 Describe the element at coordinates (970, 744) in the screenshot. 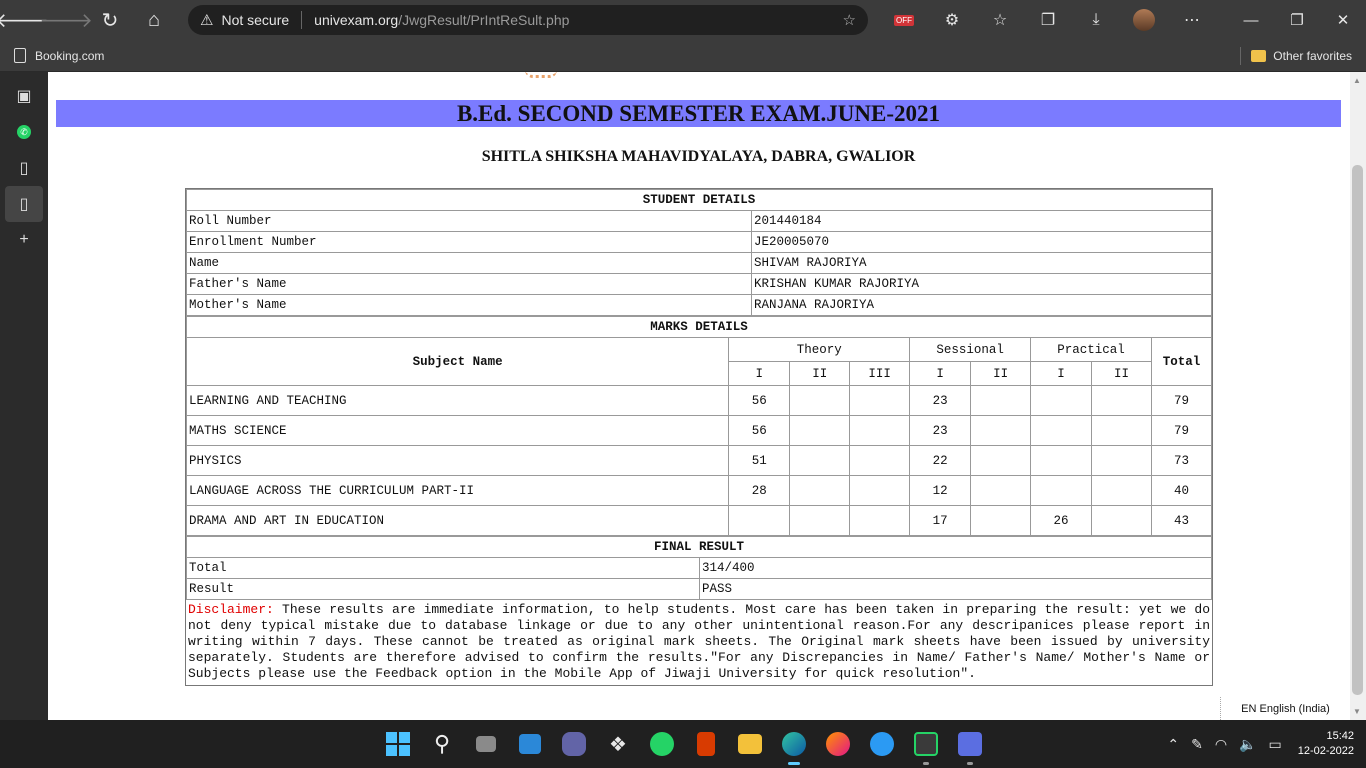

I see `app-m-button` at that location.